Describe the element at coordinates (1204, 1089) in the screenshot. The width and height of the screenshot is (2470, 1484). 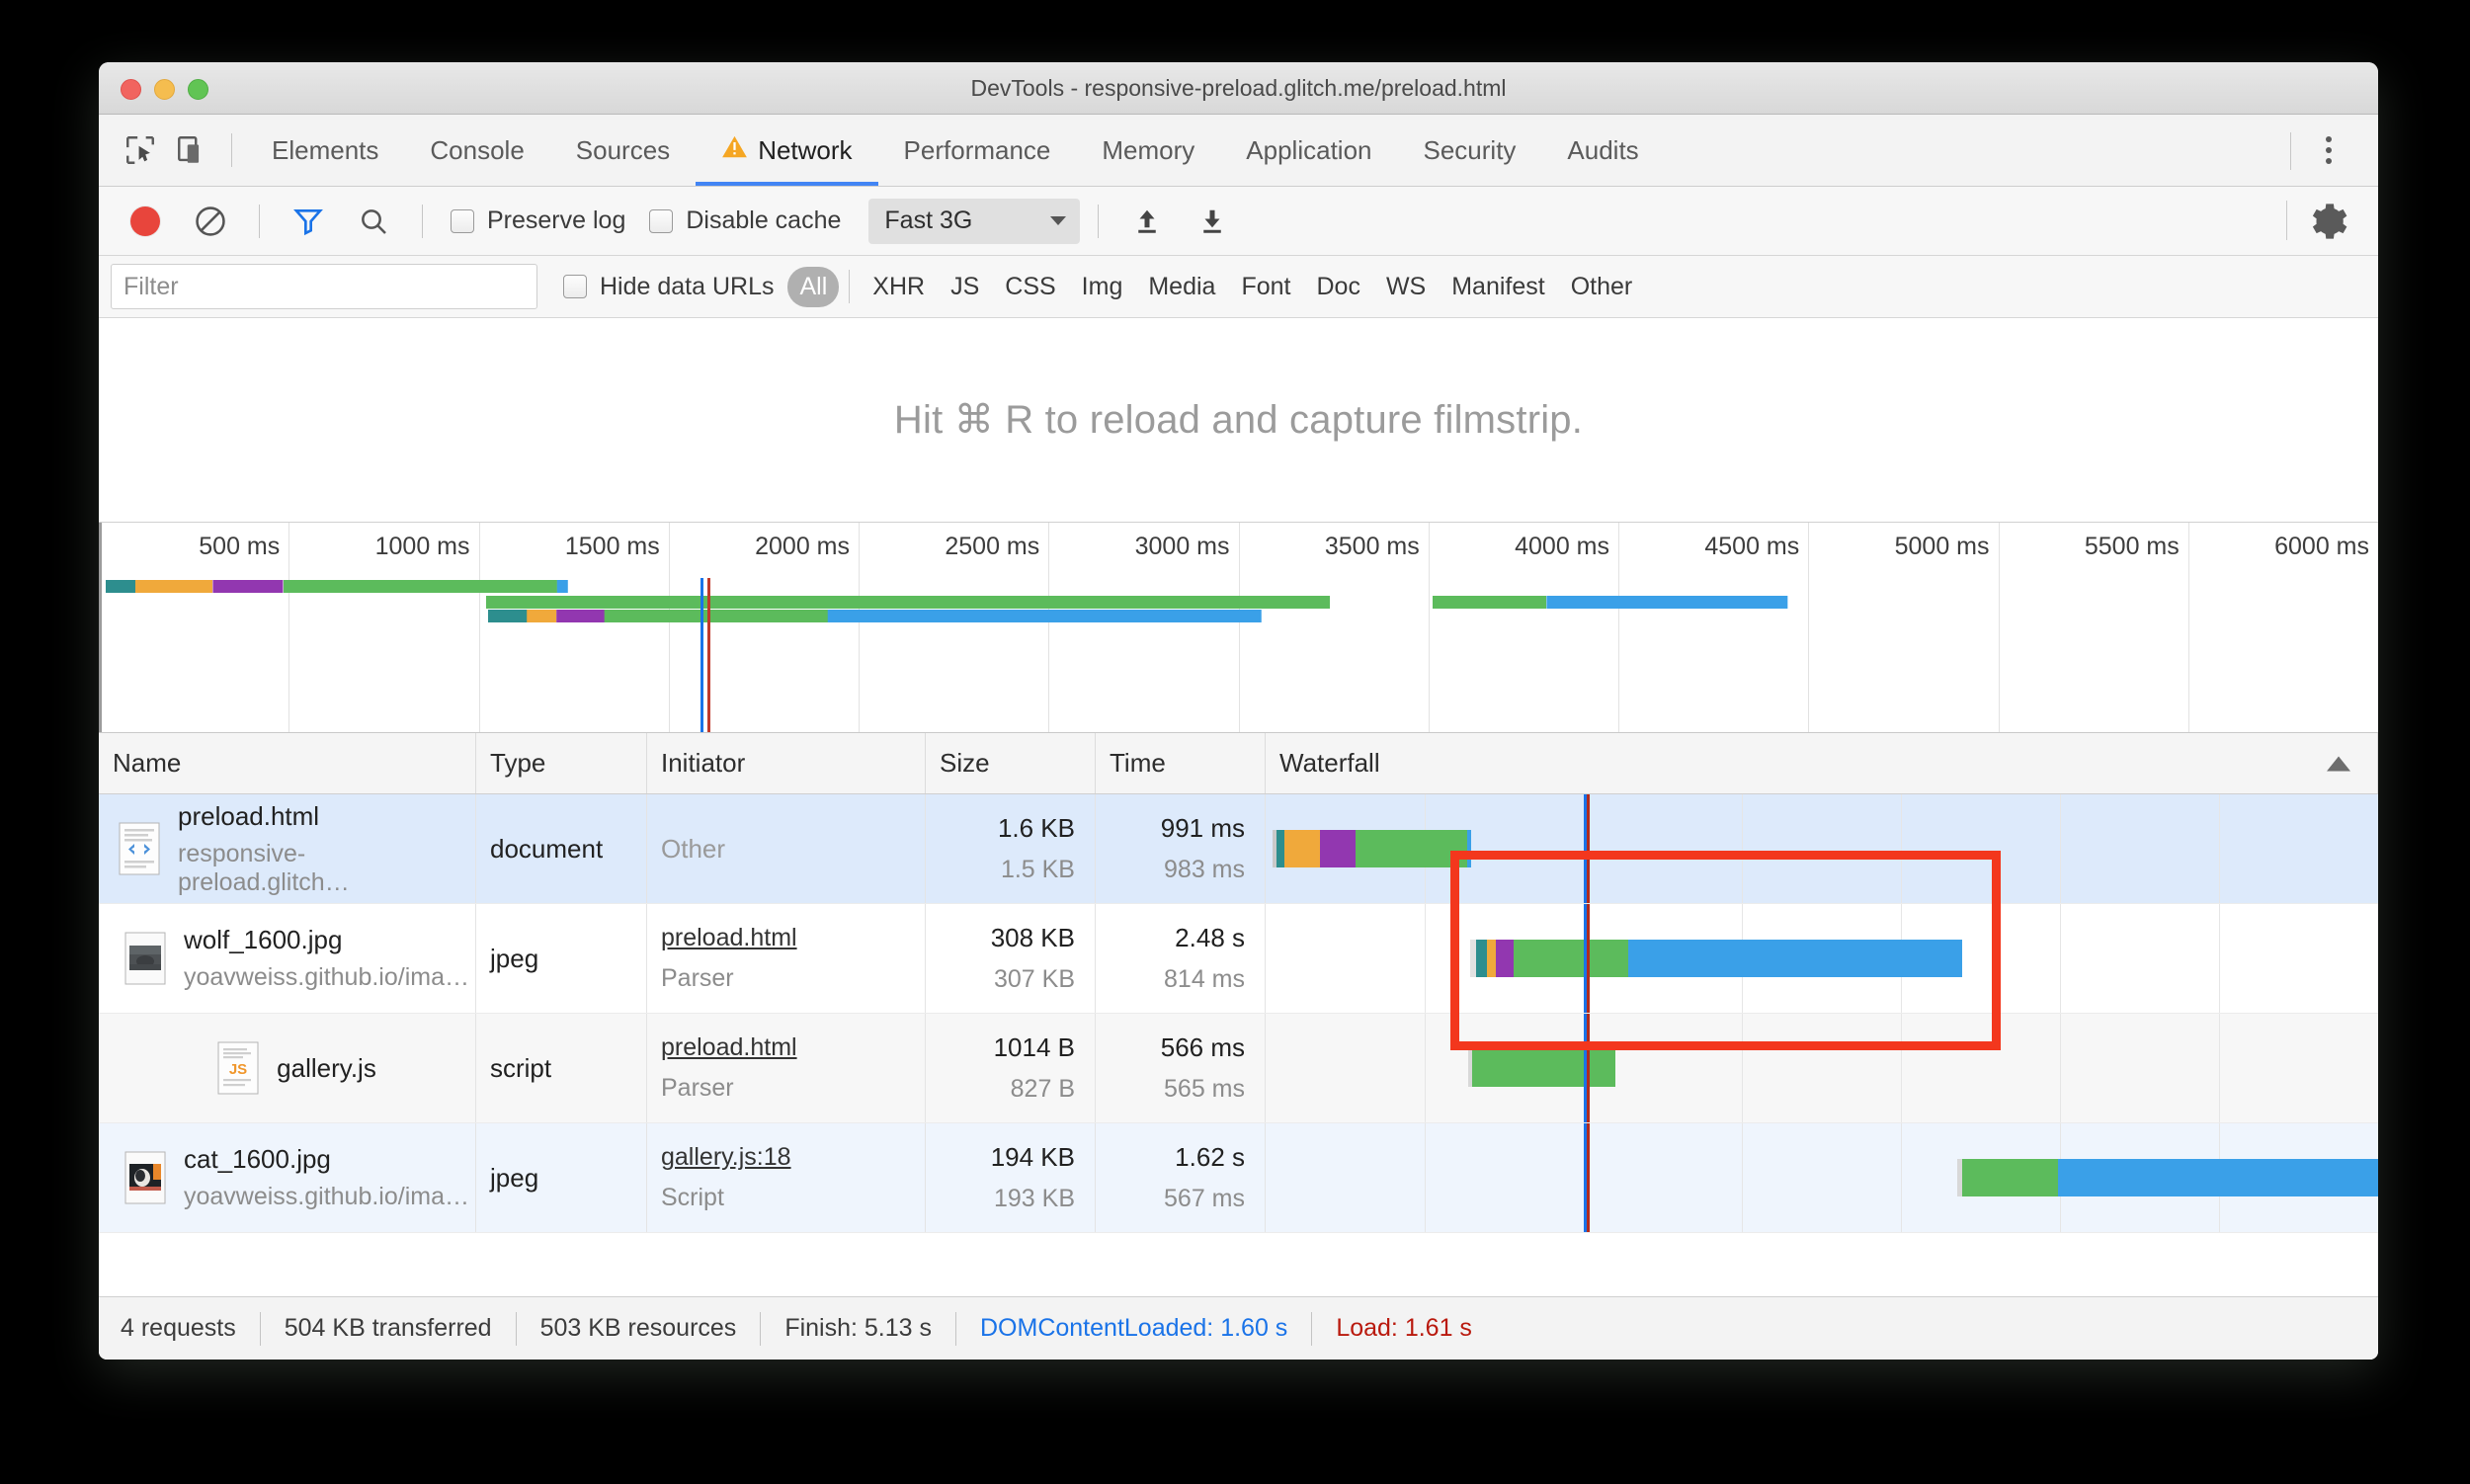
I see `latency-value: 565 ms` at that location.